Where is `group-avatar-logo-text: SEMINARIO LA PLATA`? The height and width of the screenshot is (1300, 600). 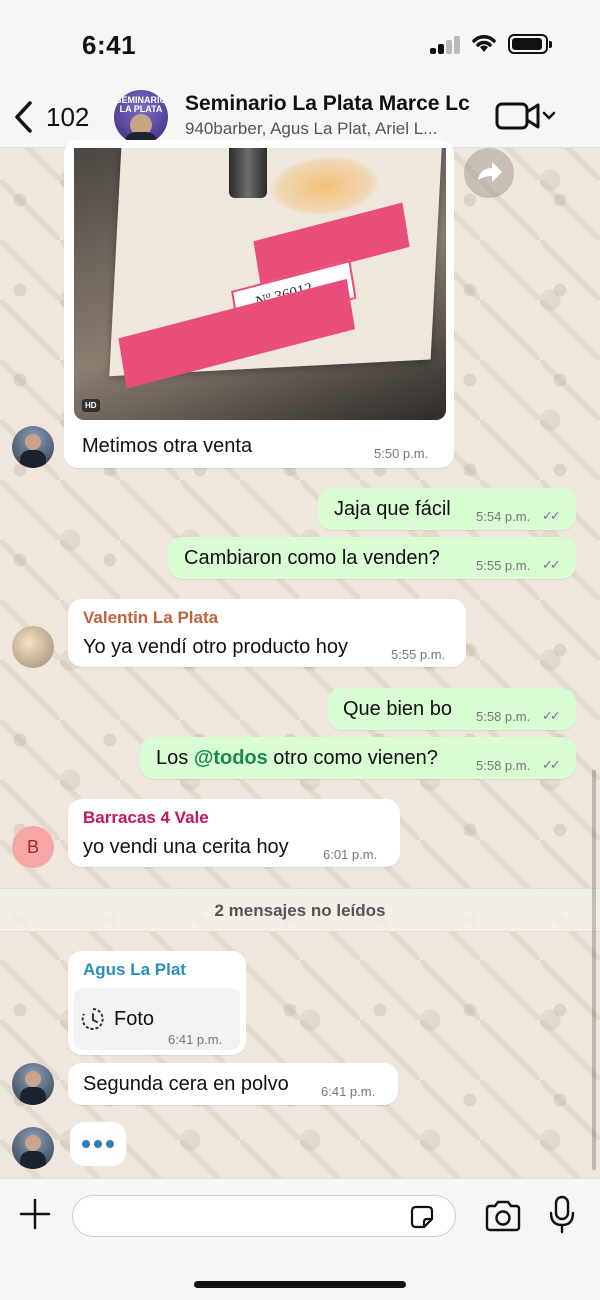
group-avatar-logo-text: SEMINARIO LA PLATA is located at coordinates (141, 104).